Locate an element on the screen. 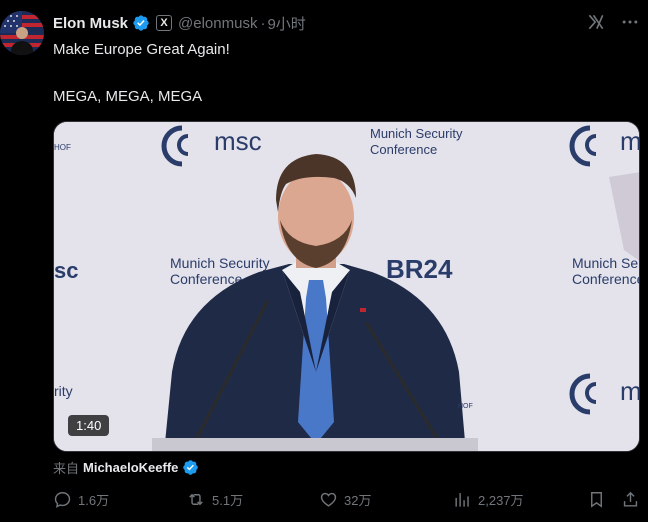 The width and height of the screenshot is (648, 522). bookmark-button is located at coordinates (596, 499).